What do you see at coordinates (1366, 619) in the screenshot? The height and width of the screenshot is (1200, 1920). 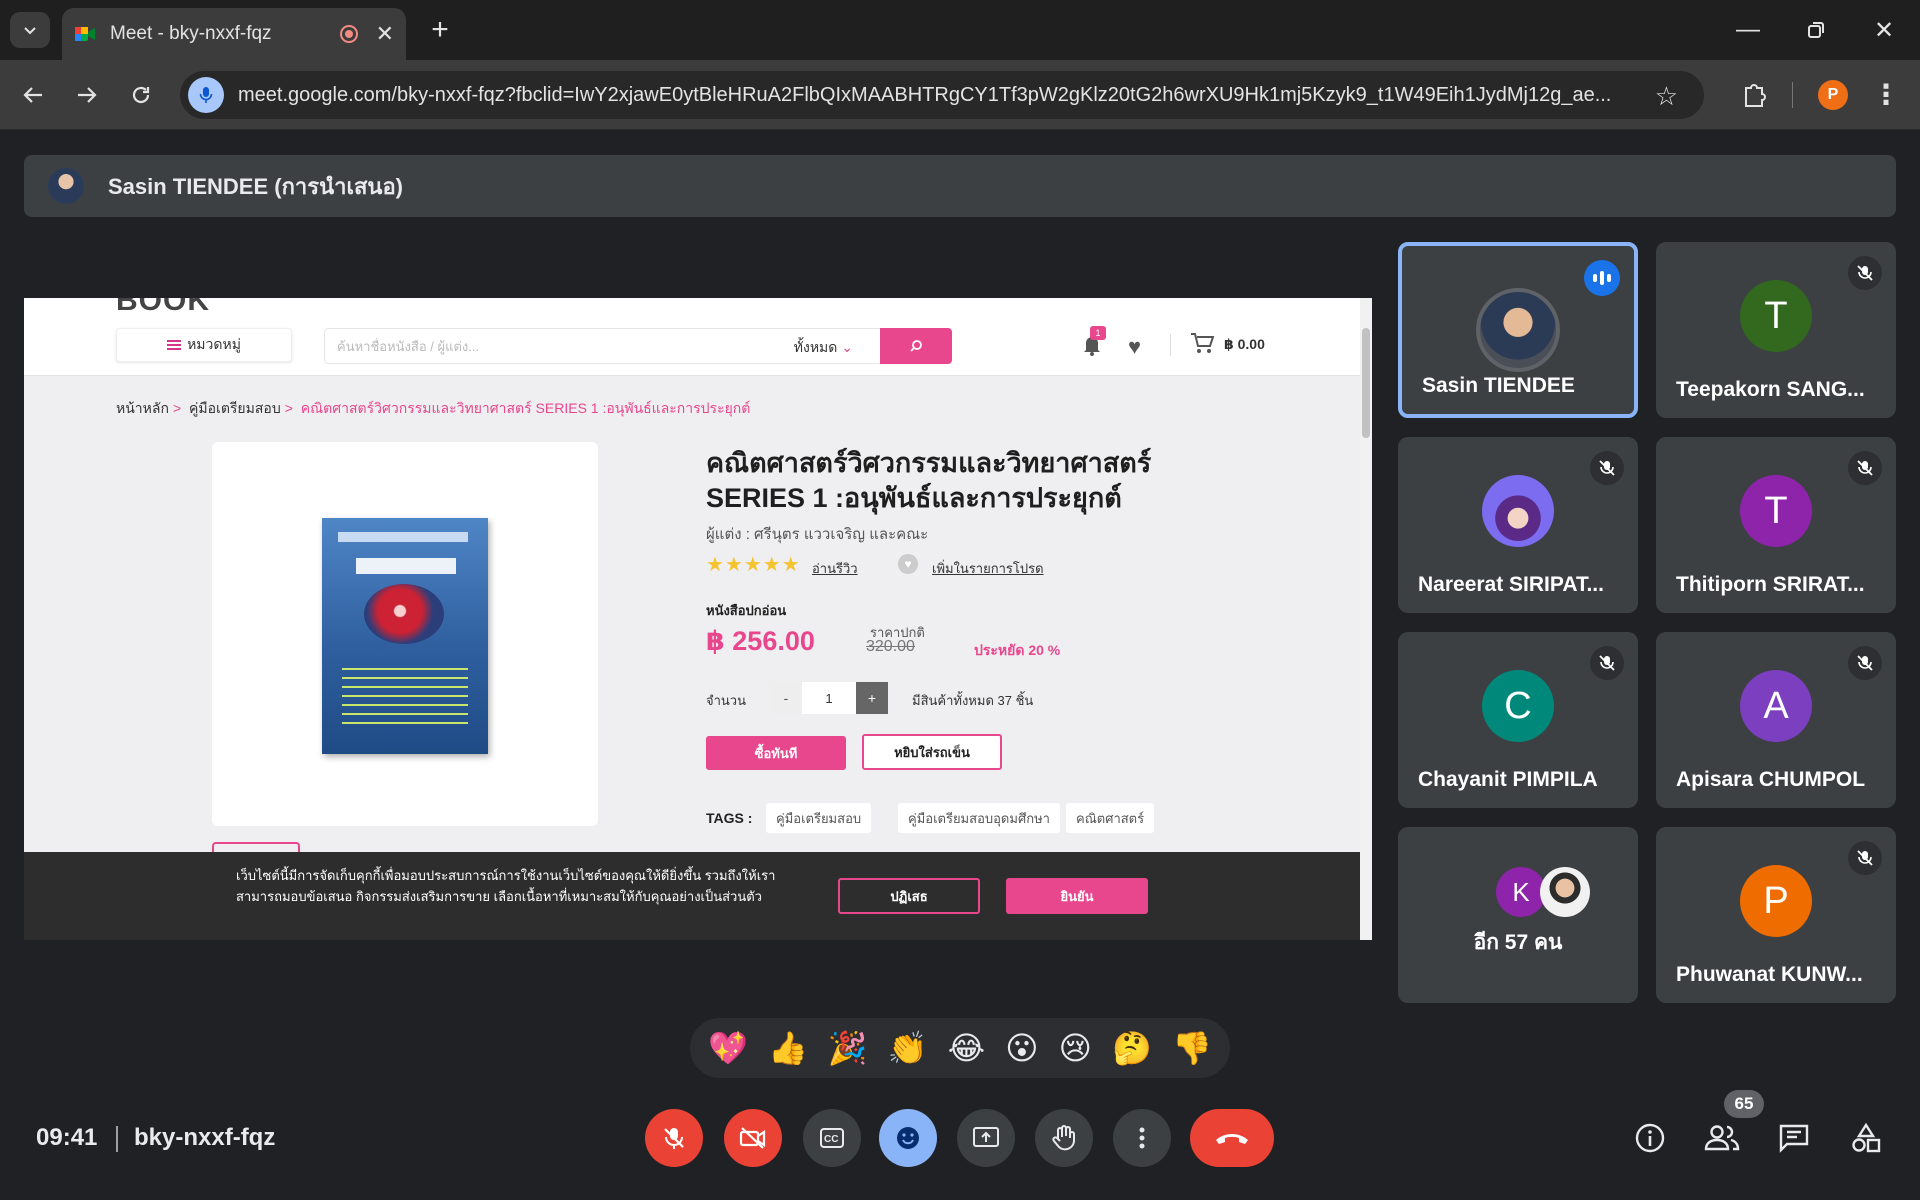 I see `shared-page-scrollbar` at bounding box center [1366, 619].